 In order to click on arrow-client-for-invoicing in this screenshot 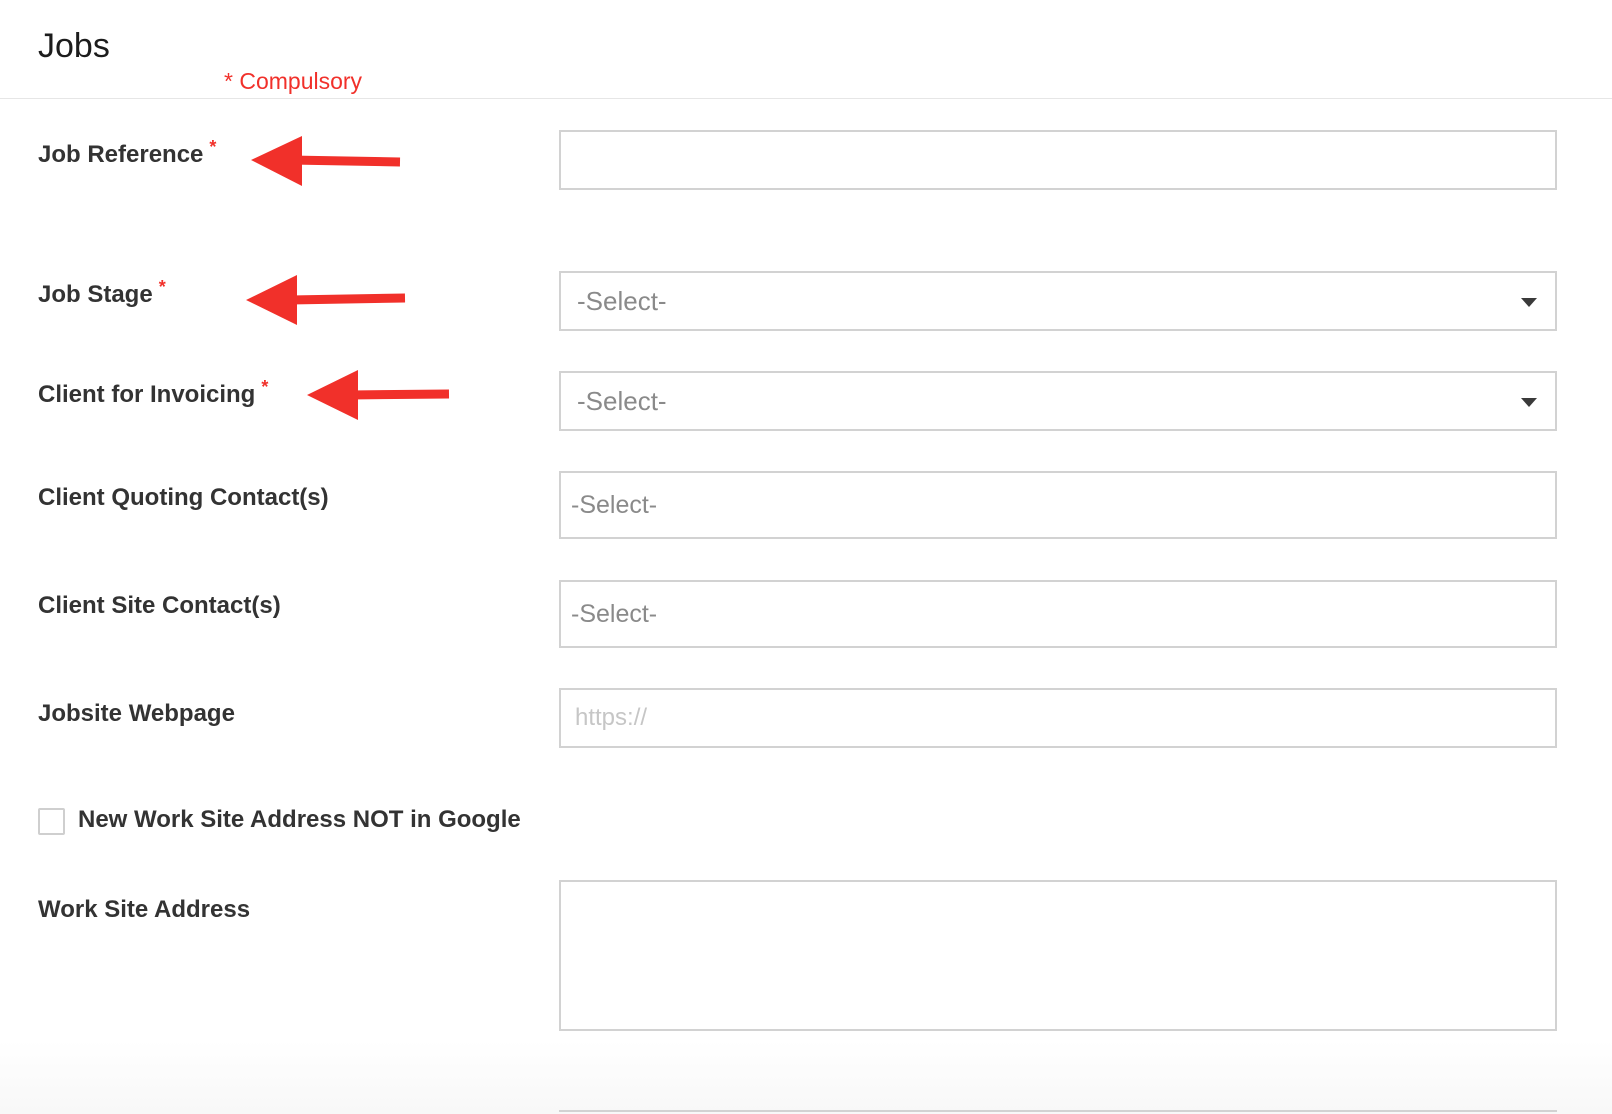, I will do `click(378, 395)`.